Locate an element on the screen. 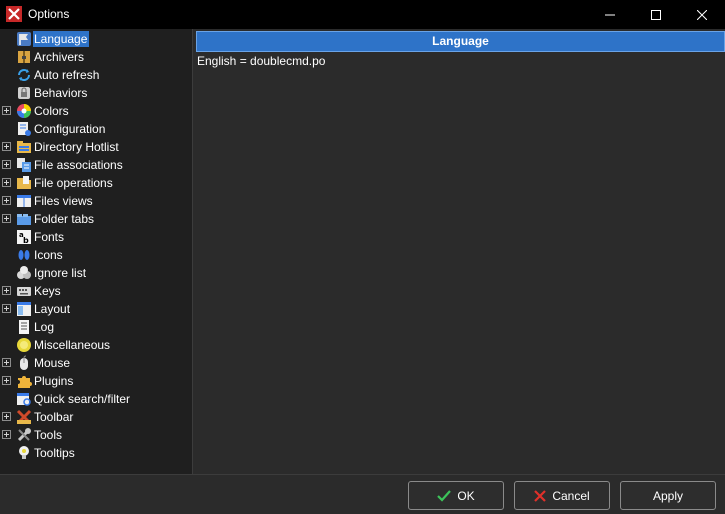  file-assoc-icon is located at coordinates (24, 165).